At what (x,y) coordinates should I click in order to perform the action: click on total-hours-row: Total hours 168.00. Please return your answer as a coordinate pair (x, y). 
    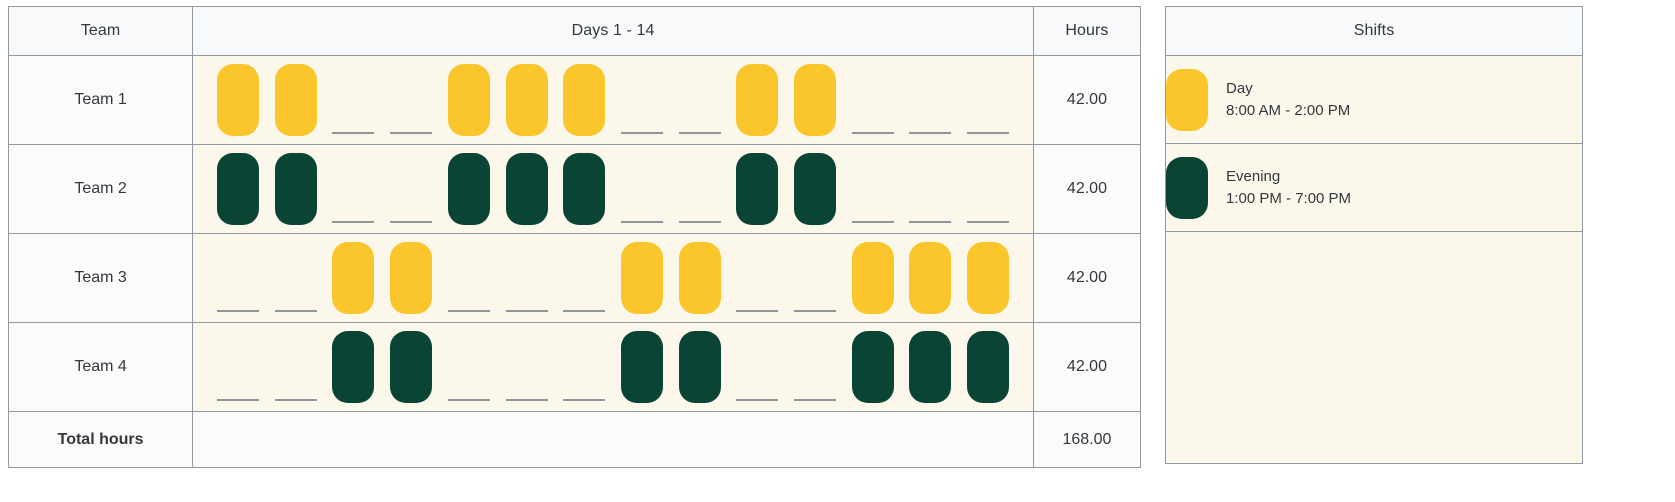
    Looking at the image, I should click on (574, 439).